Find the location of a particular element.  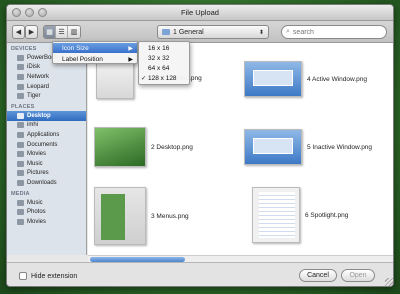

idisk-icon is located at coordinates (20, 67).